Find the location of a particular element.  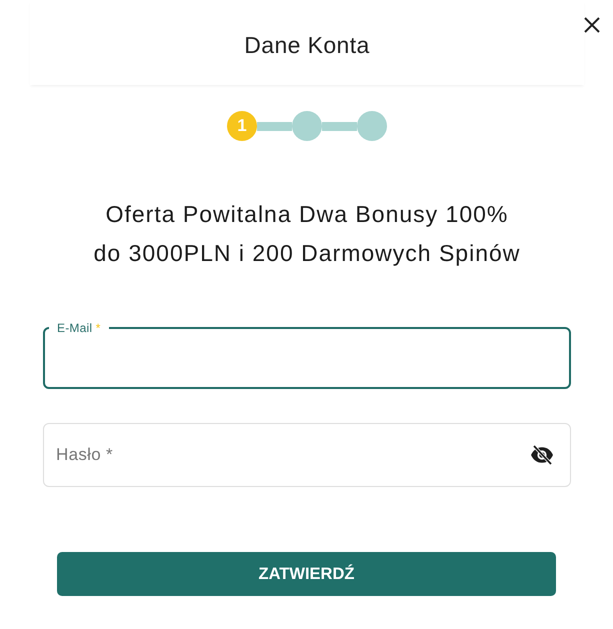

close-icon is located at coordinates (592, 25).